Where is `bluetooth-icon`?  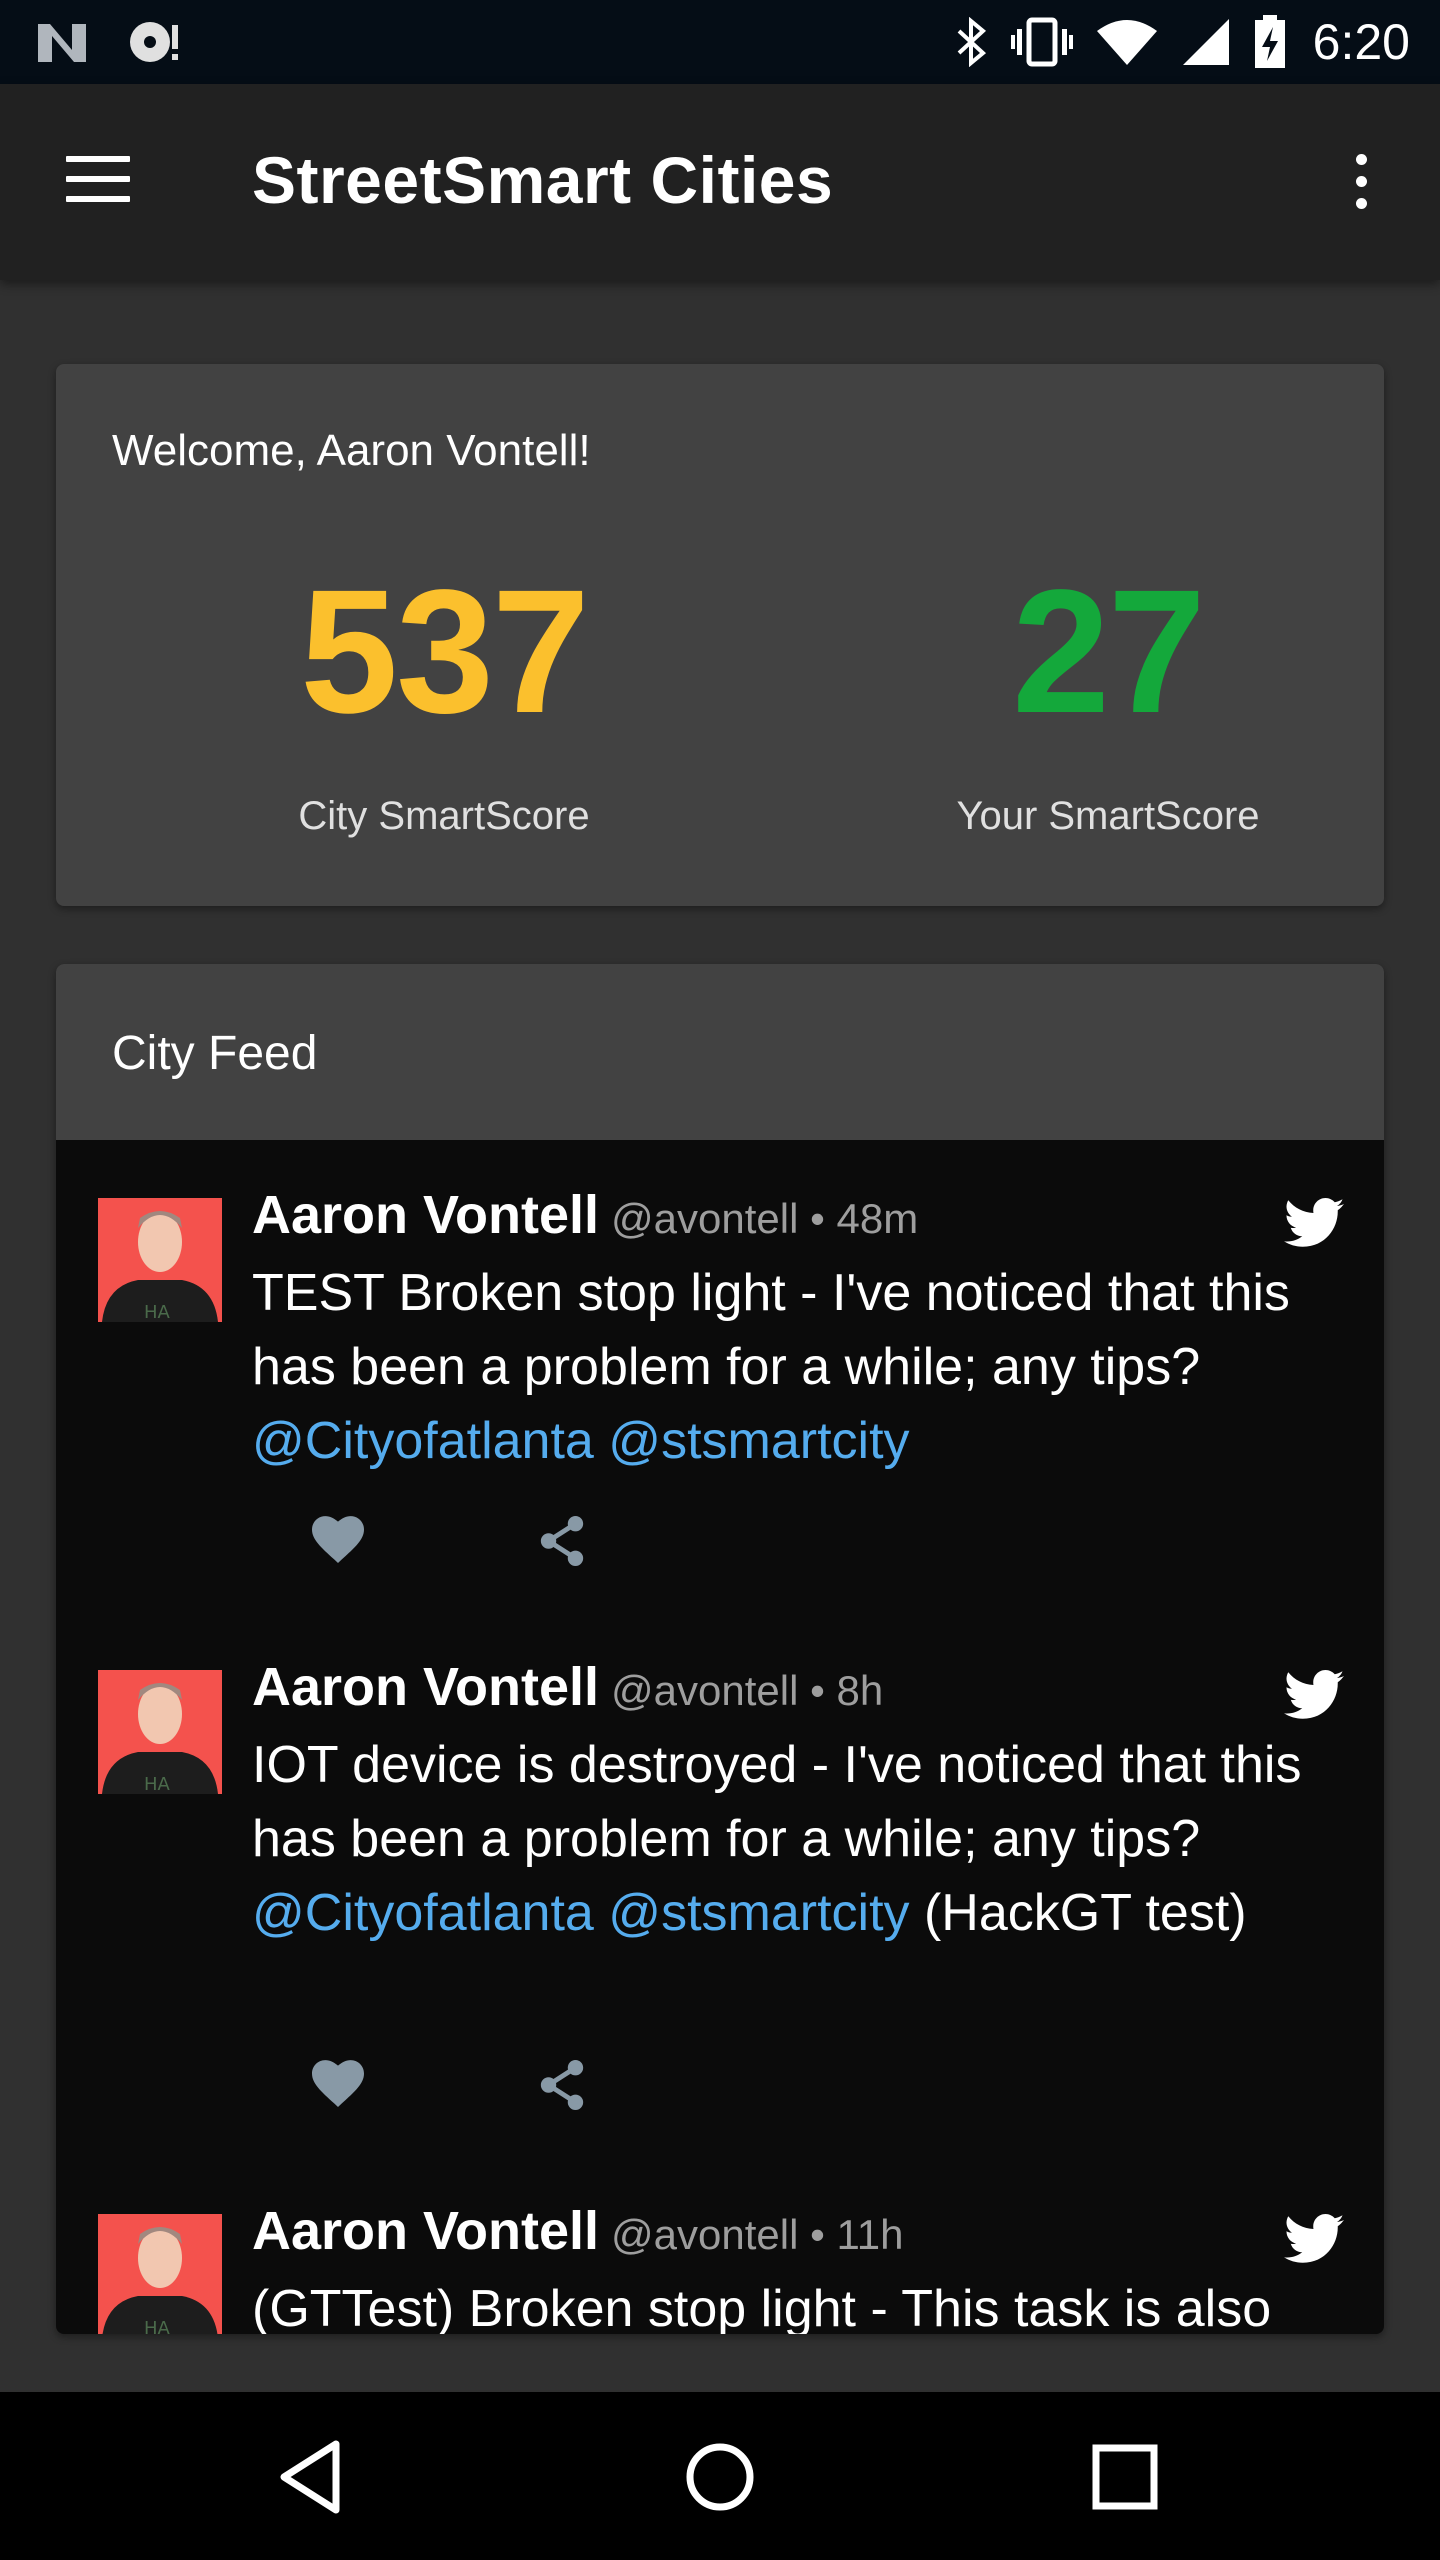 bluetooth-icon is located at coordinates (971, 42).